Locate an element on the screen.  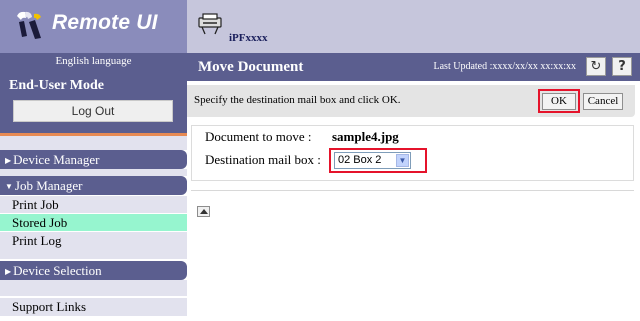
destination-select-value: 02 Box 2 is located at coordinates (360, 160).